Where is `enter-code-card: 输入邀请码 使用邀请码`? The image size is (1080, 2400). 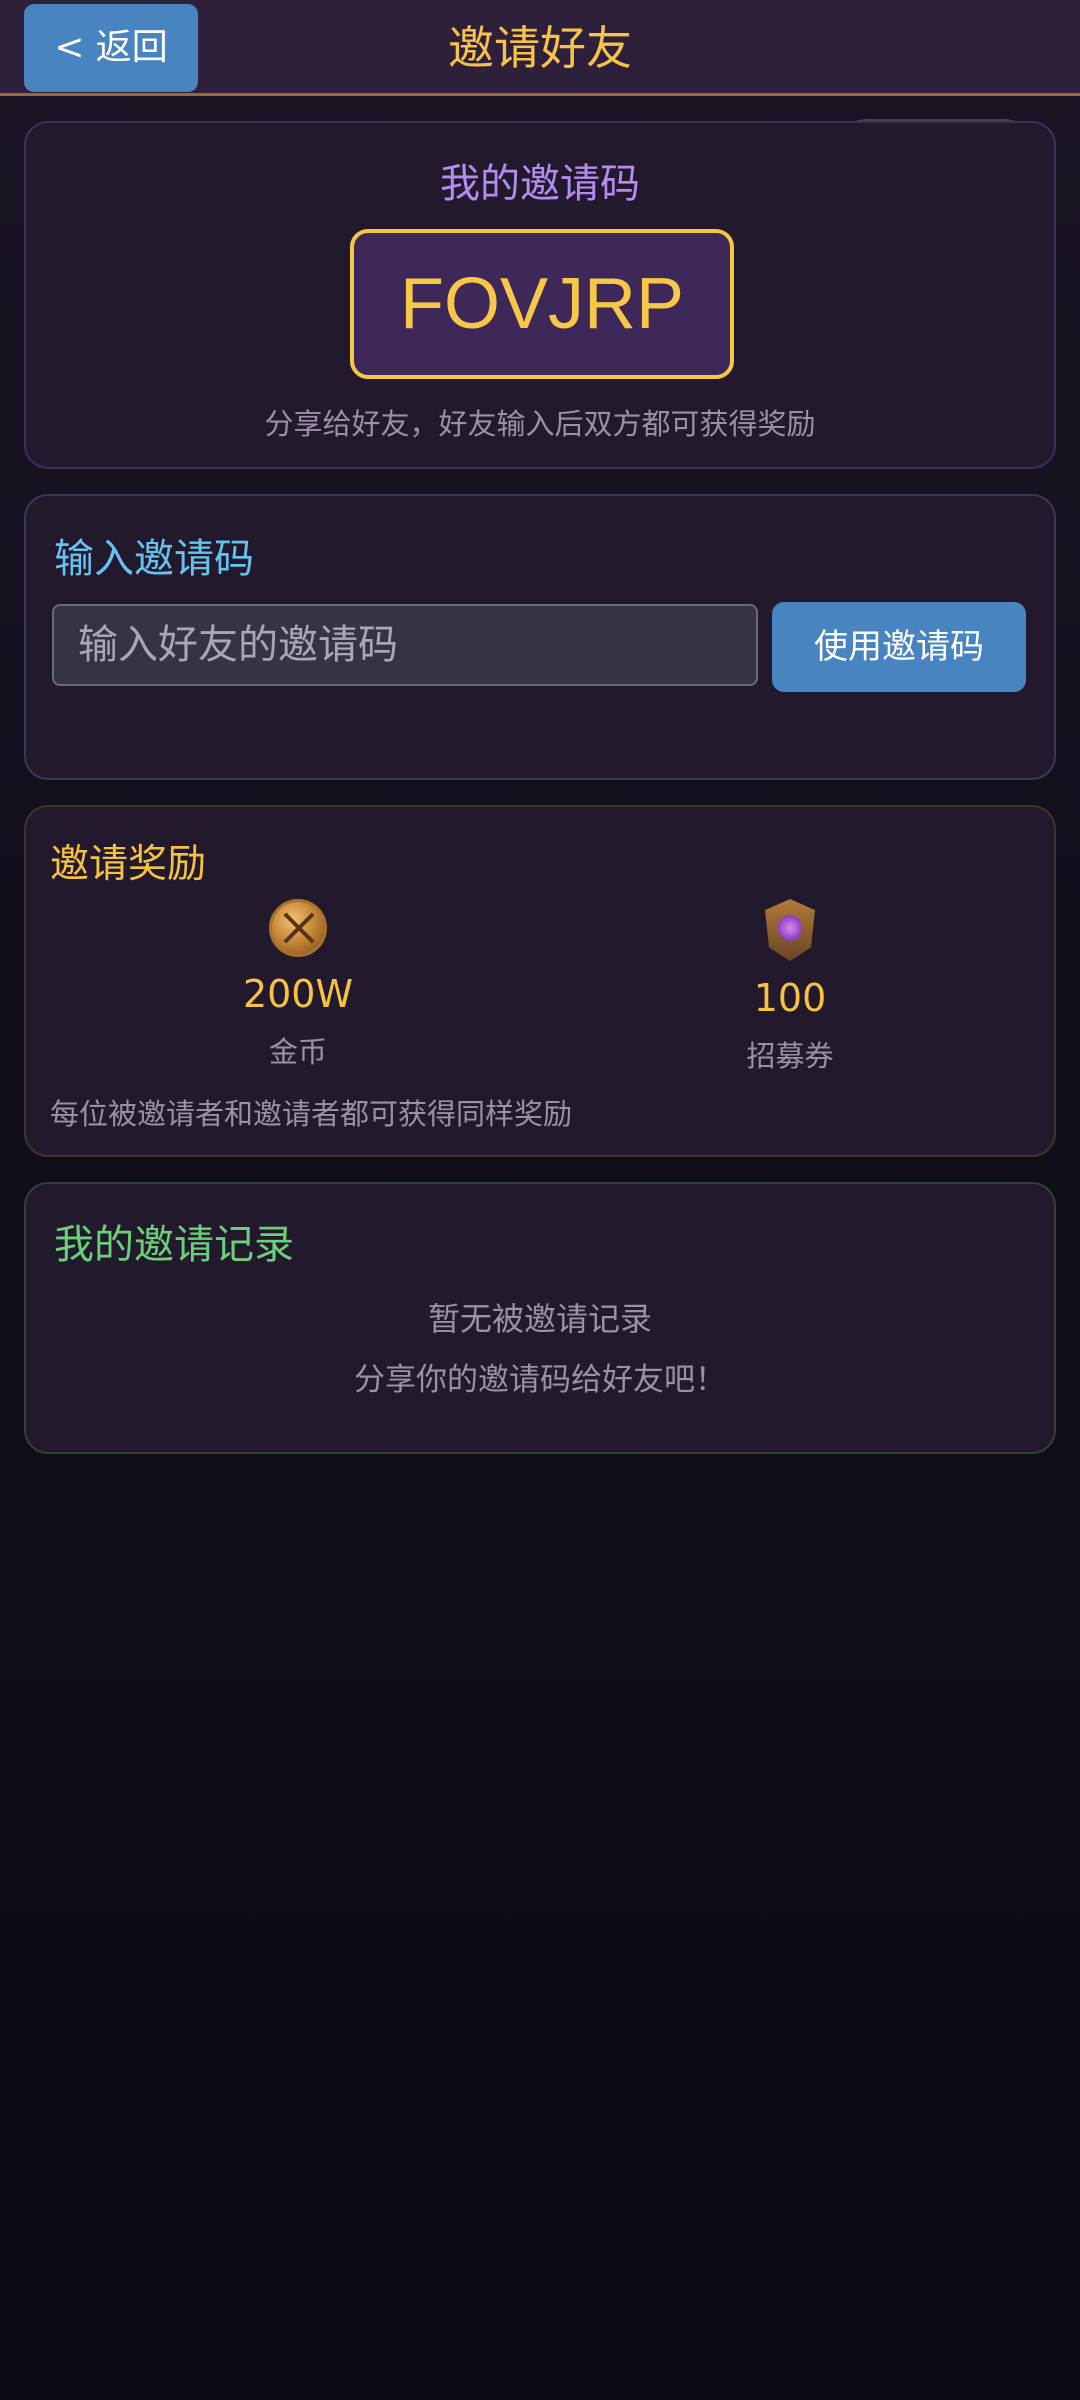 enter-code-card: 输入邀请码 使用邀请码 is located at coordinates (540, 637).